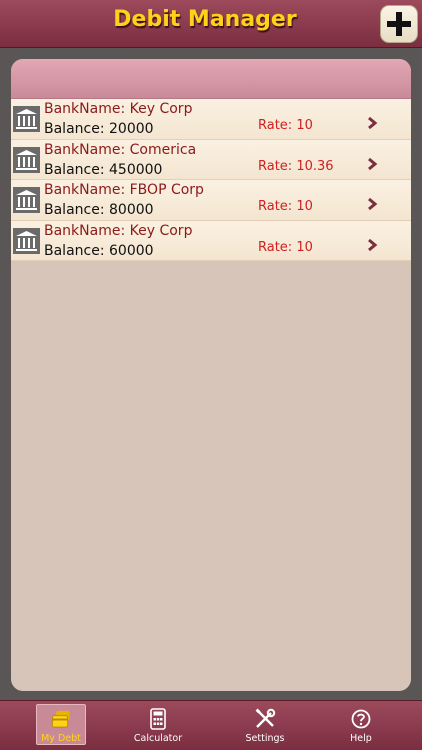 Image resolution: width=422 pixels, height=750 pixels. Describe the element at coordinates (265, 718) in the screenshot. I see `tools-icon` at that location.